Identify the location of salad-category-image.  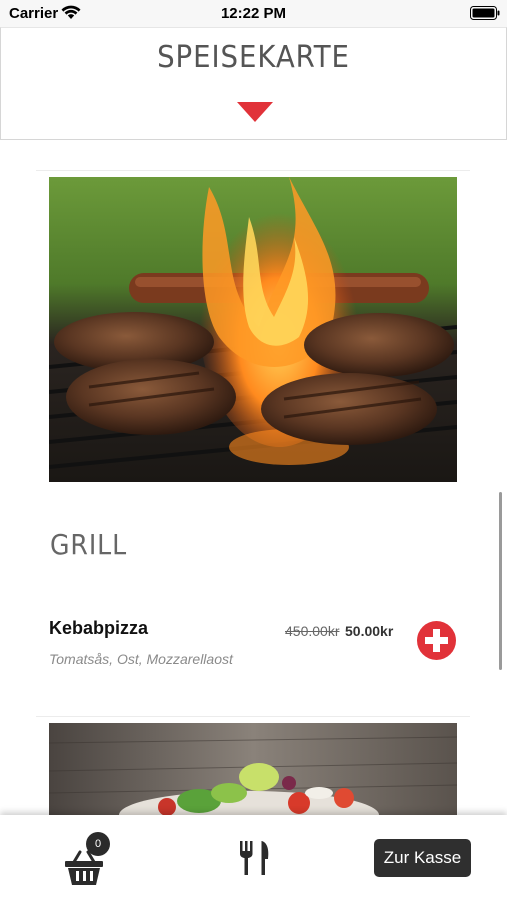
(253, 769).